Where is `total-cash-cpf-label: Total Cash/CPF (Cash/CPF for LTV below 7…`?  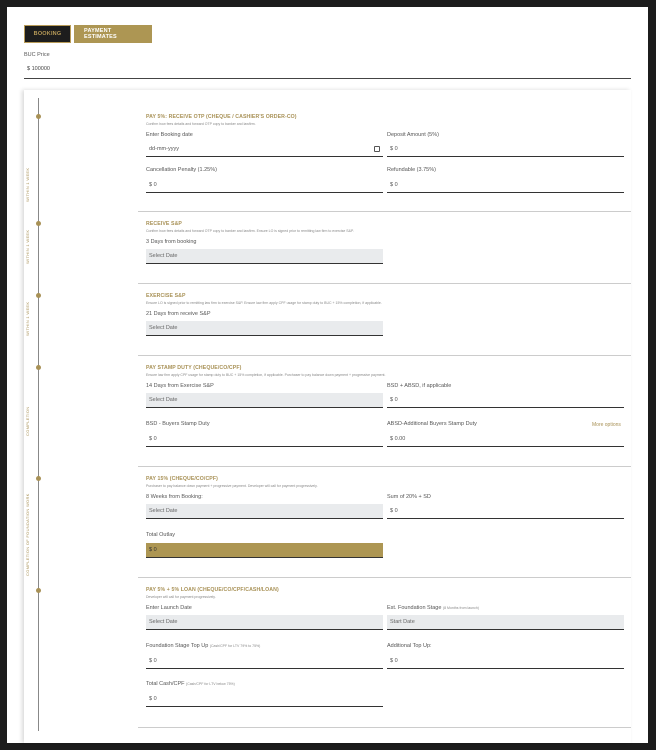 total-cash-cpf-label: Total Cash/CPF (Cash/CPF for LTV below 7… is located at coordinates (190, 684).